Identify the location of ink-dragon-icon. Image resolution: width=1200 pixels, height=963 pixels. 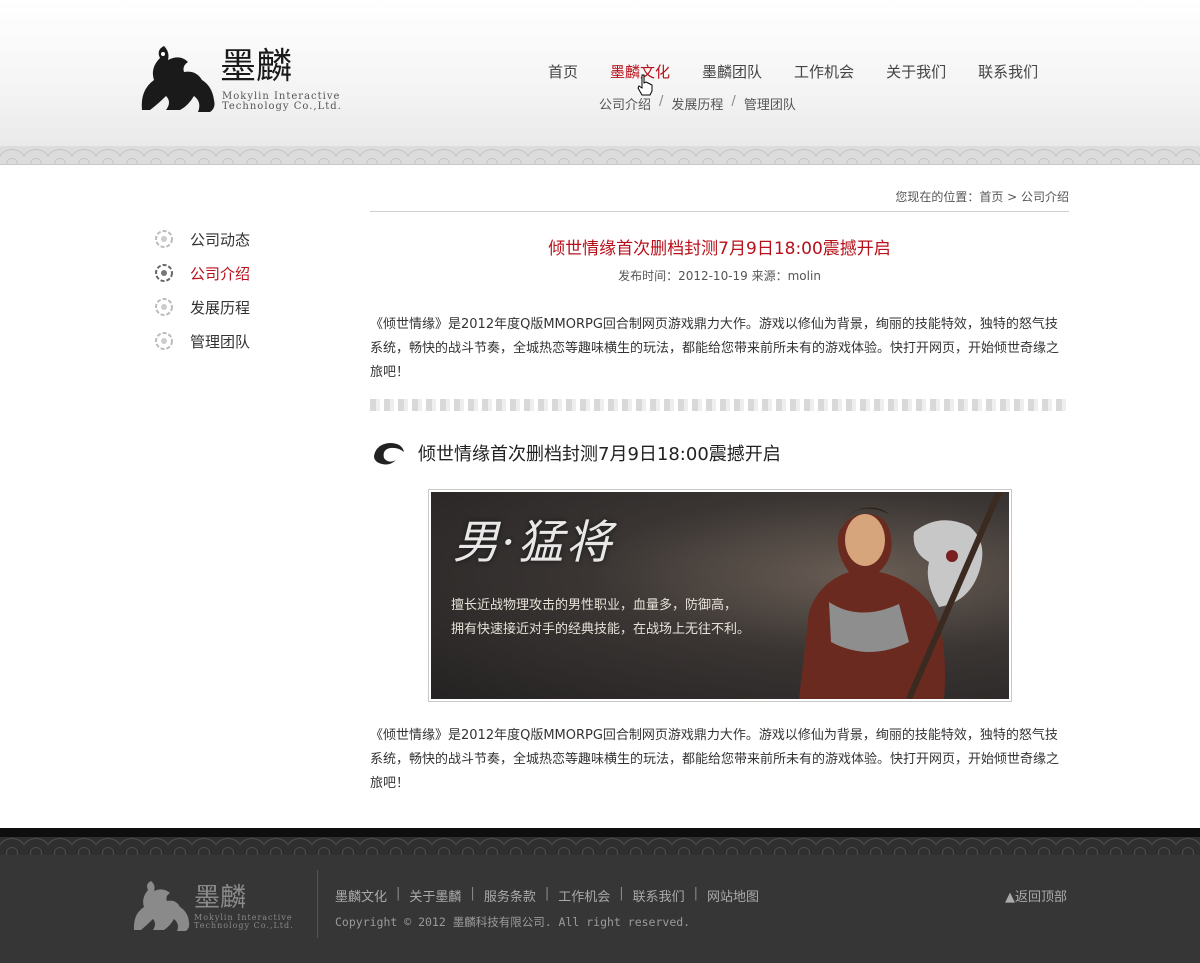
(389, 454).